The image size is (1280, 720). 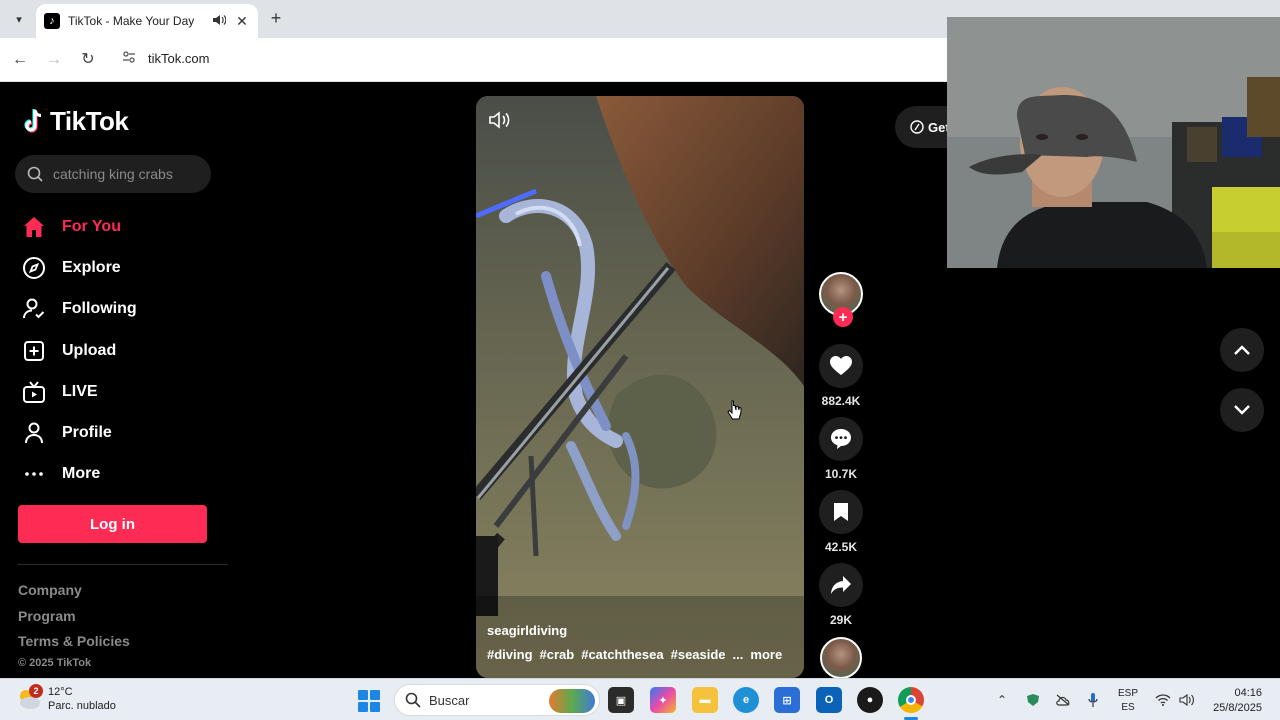 I want to click on search-input: catching king crabs, so click(x=113, y=174).